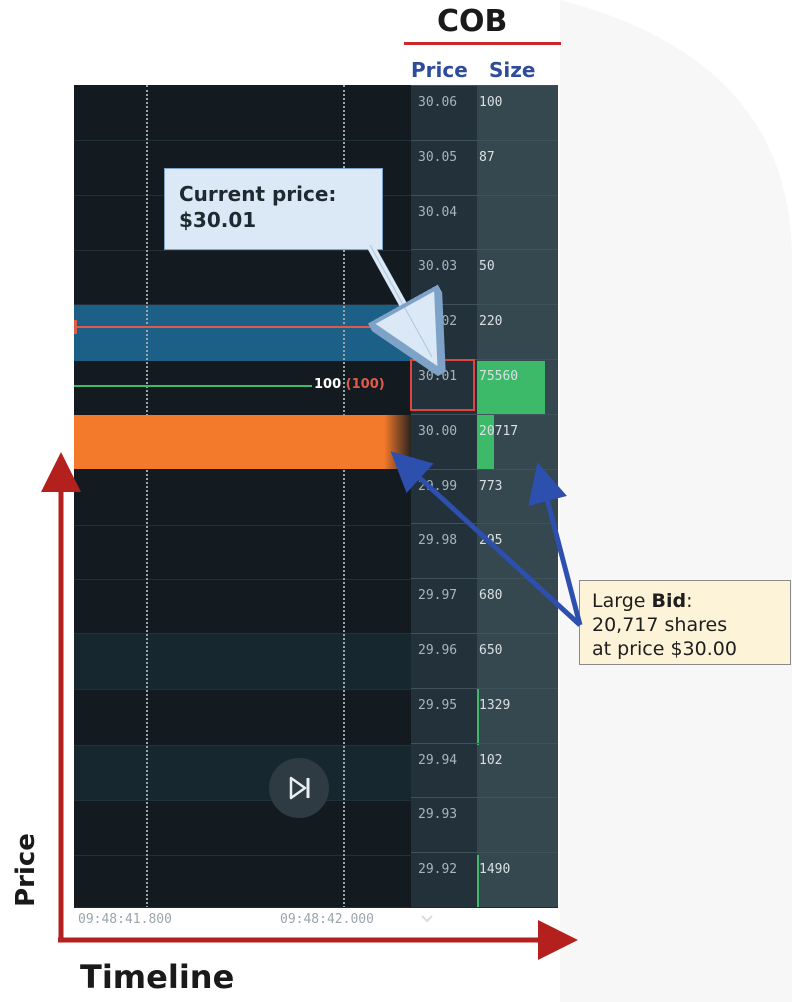 The image size is (792, 1002). Describe the element at coordinates (484, 907) in the screenshot. I see `cob-footer` at that location.